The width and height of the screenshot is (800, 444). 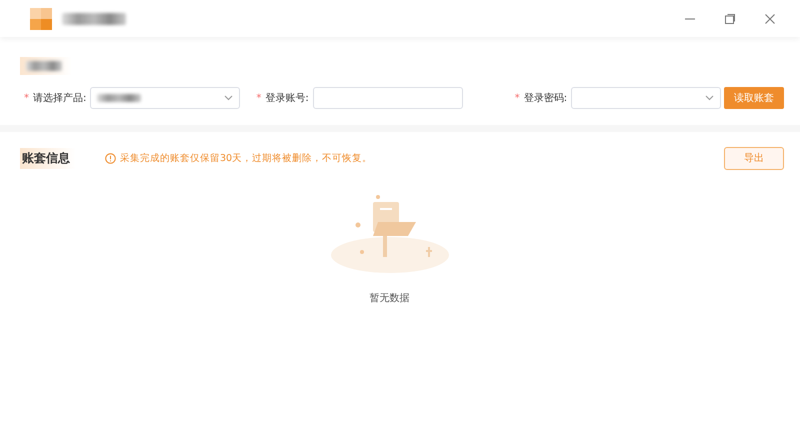 I want to click on close-icon, so click(x=770, y=18).